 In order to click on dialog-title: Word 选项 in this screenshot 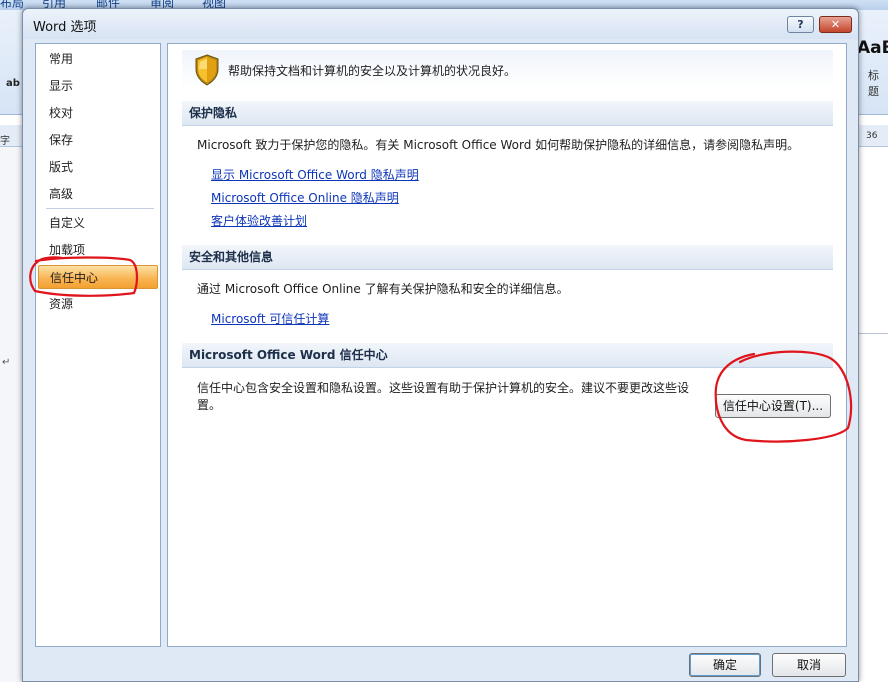, I will do `click(65, 27)`.